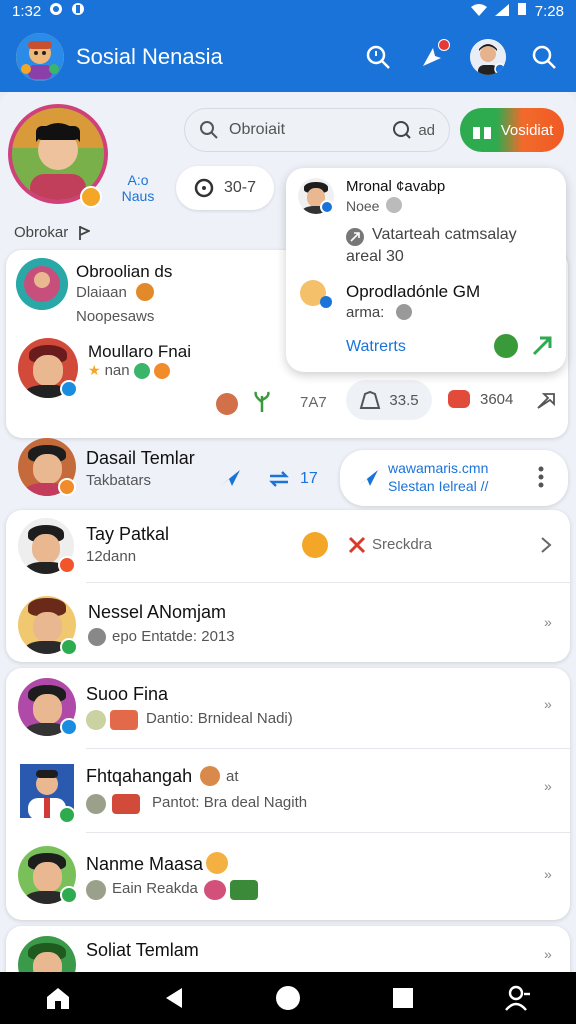  What do you see at coordinates (402, 130) in the screenshot?
I see `voice-search-icon` at bounding box center [402, 130].